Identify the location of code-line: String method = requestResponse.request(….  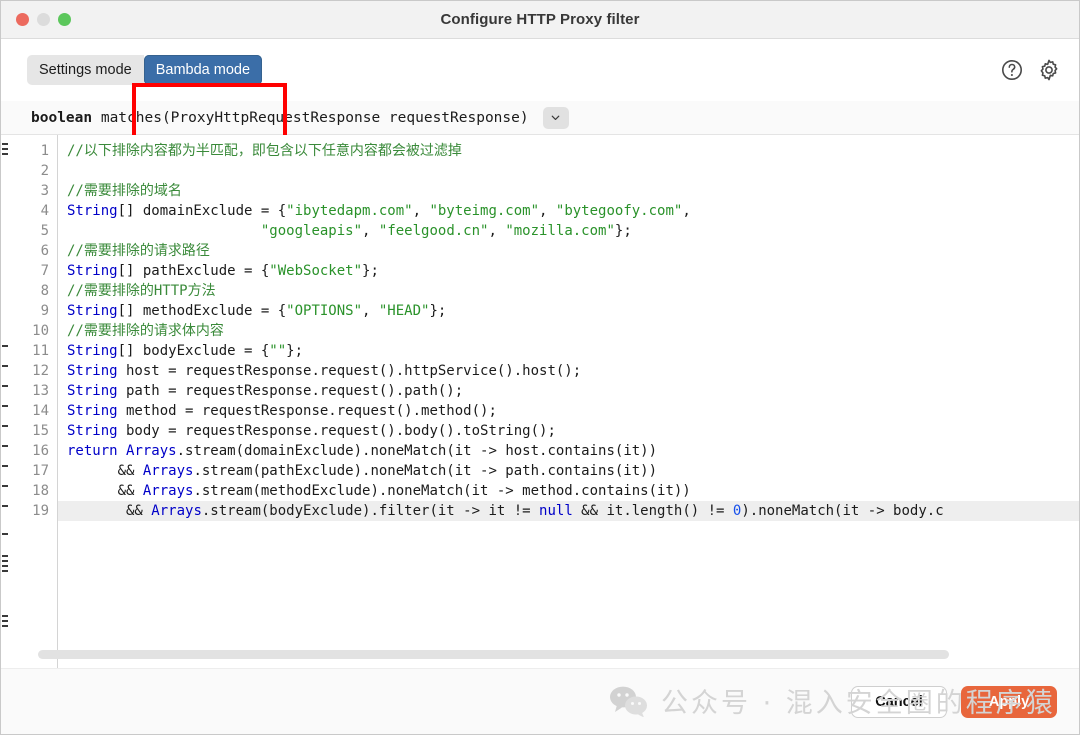
(568, 411).